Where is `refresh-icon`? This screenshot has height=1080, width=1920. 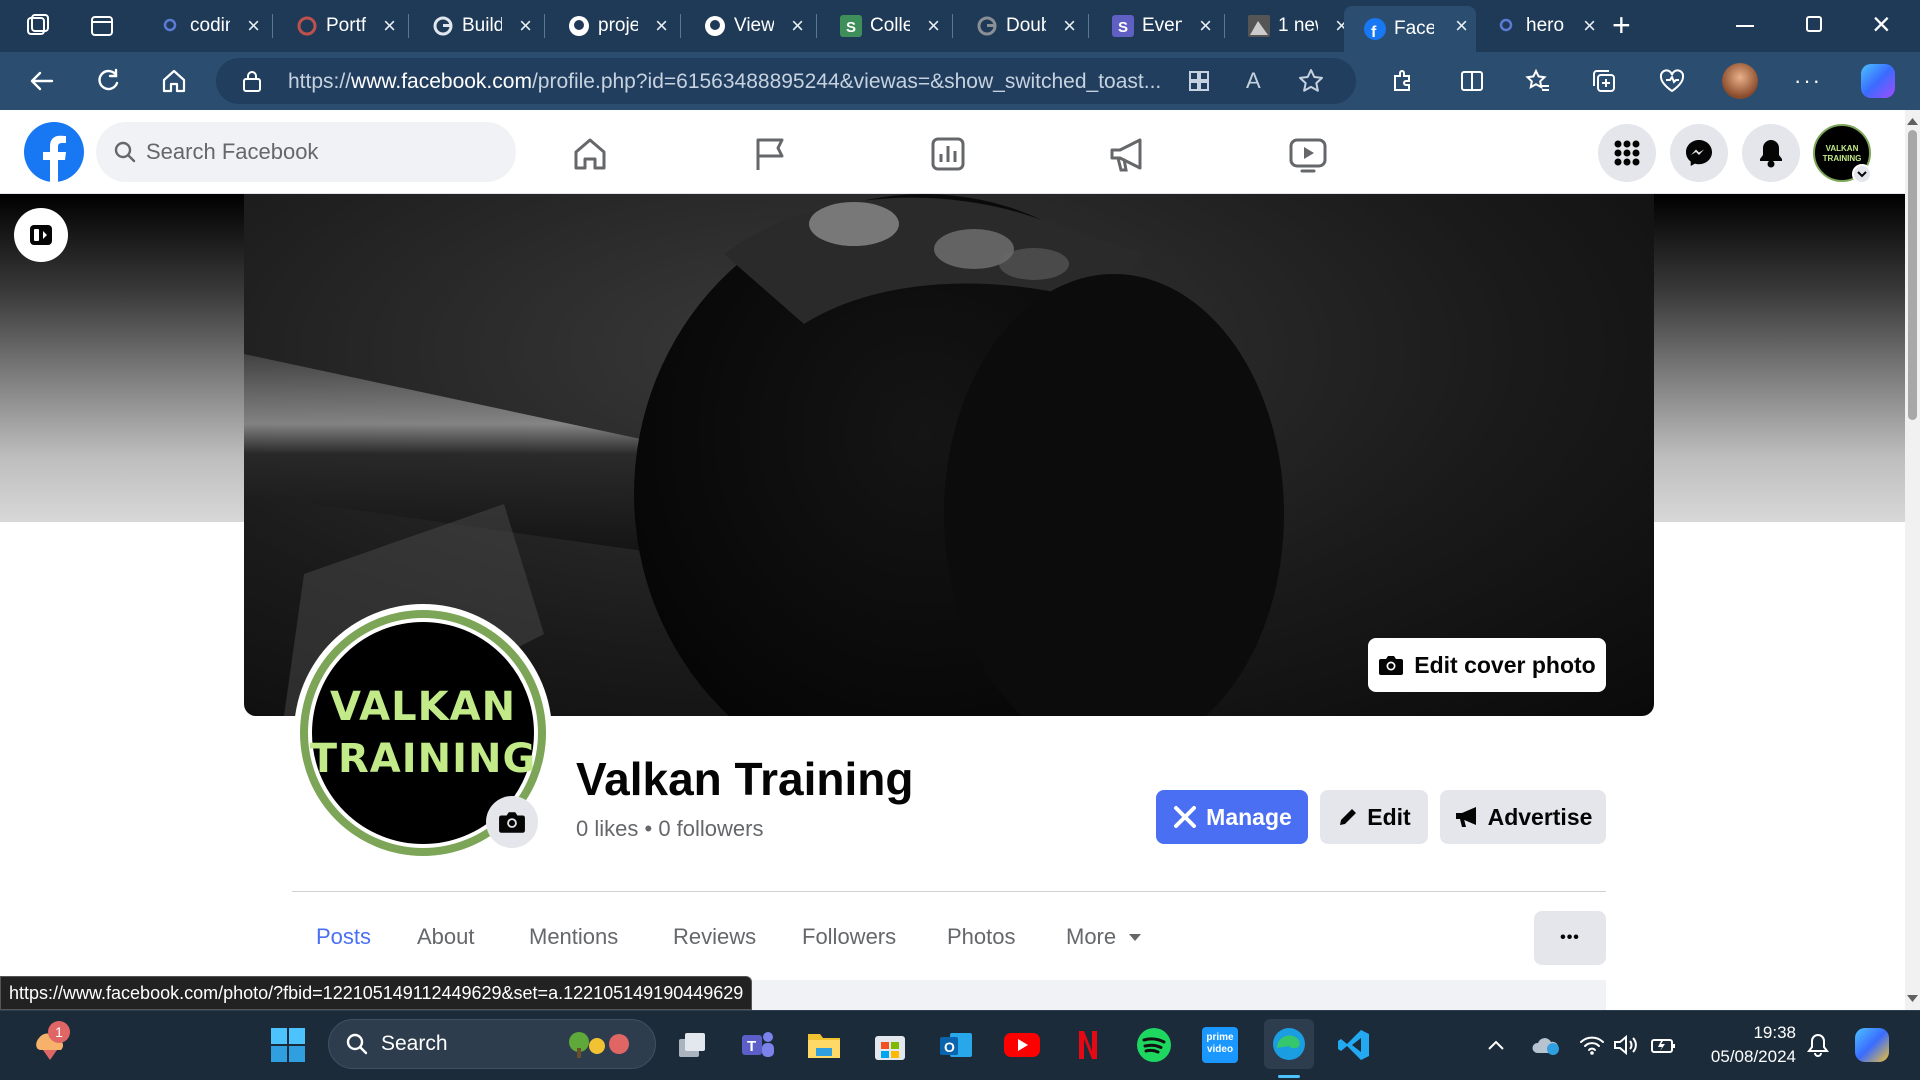 refresh-icon is located at coordinates (108, 81).